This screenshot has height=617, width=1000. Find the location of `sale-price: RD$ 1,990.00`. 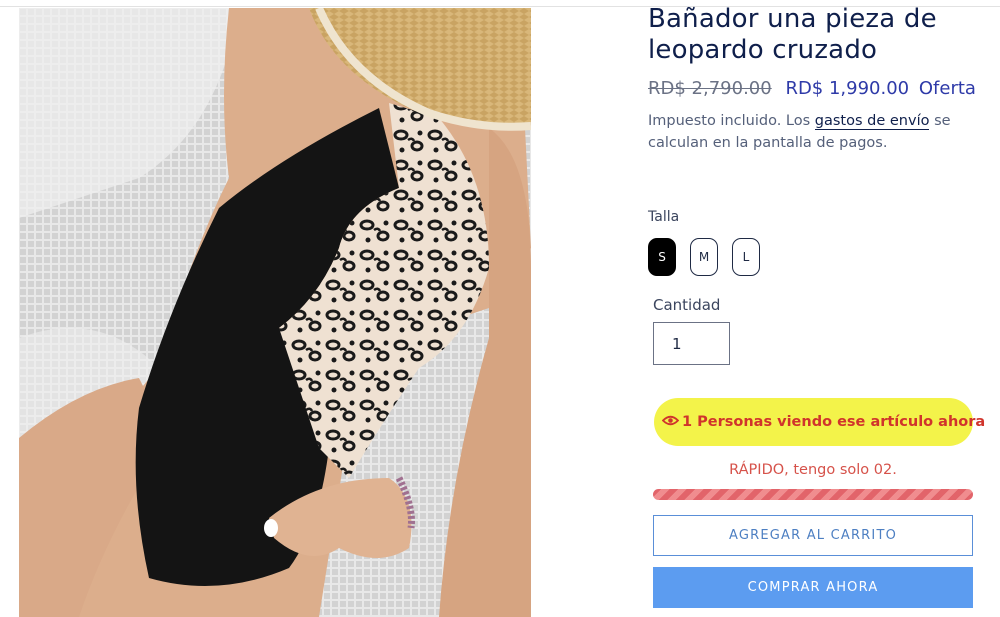

sale-price: RD$ 1,990.00 is located at coordinates (847, 88).